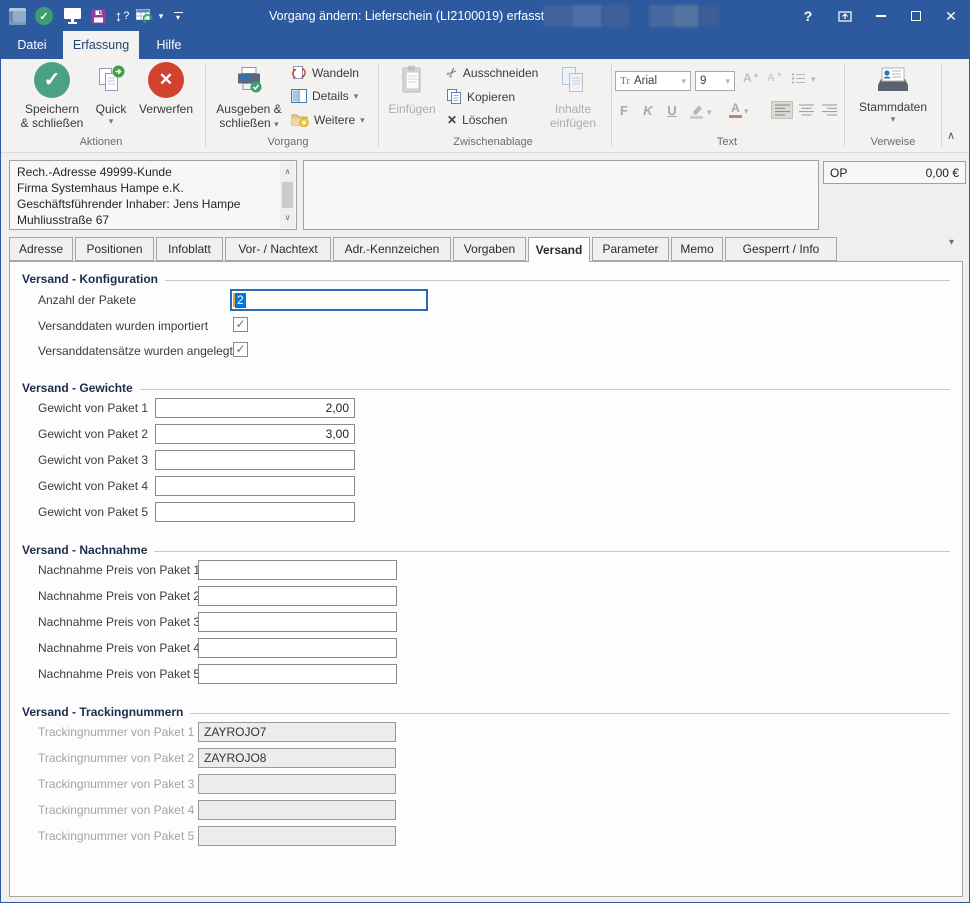 This screenshot has width=970, height=903. What do you see at coordinates (297, 732) in the screenshot?
I see `tracking-1-input` at bounding box center [297, 732].